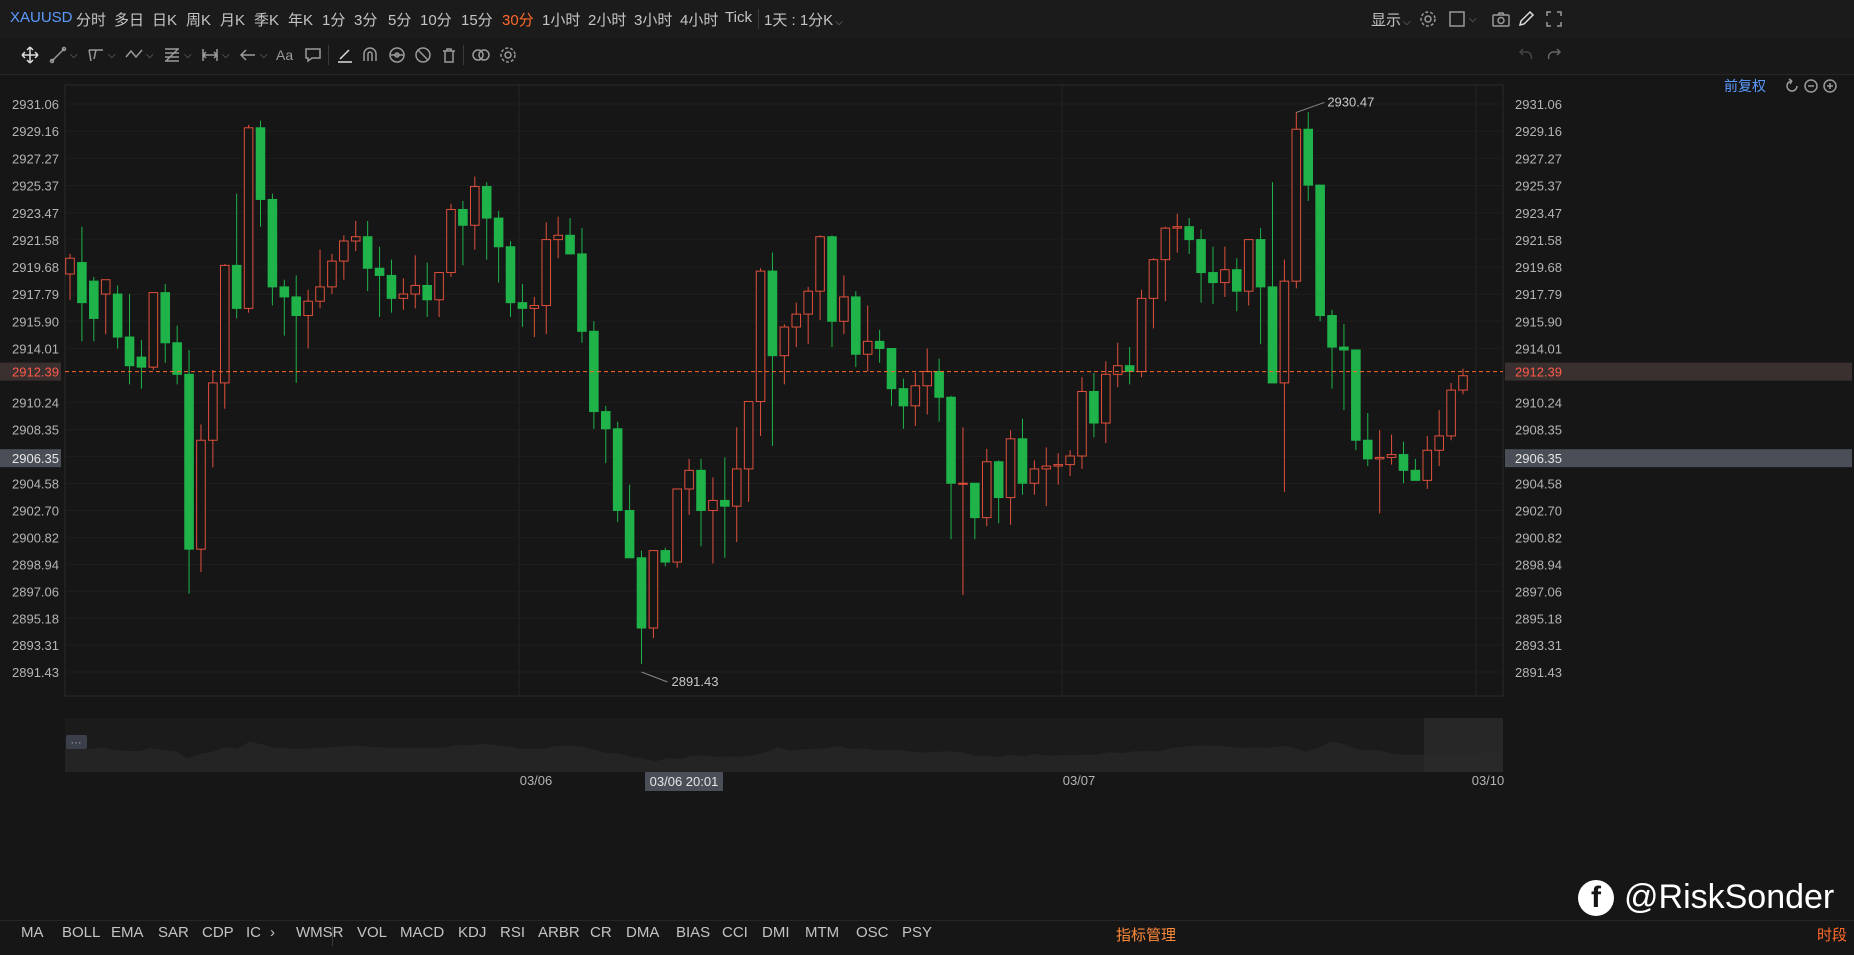 This screenshot has height=955, width=1854. I want to click on timeframe-tab: 2小时, so click(607, 19).